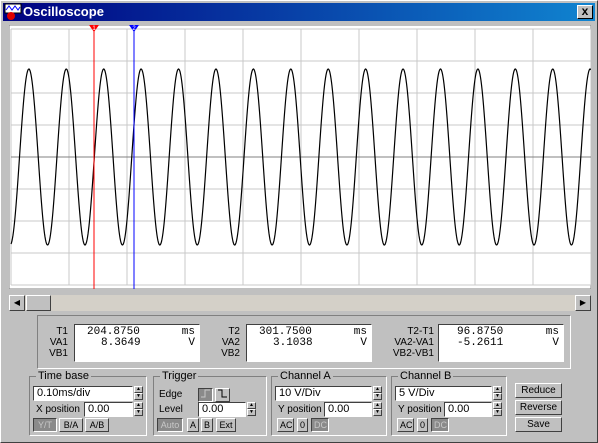  What do you see at coordinates (222, 395) in the screenshot?
I see `falling-edge-icon` at bounding box center [222, 395].